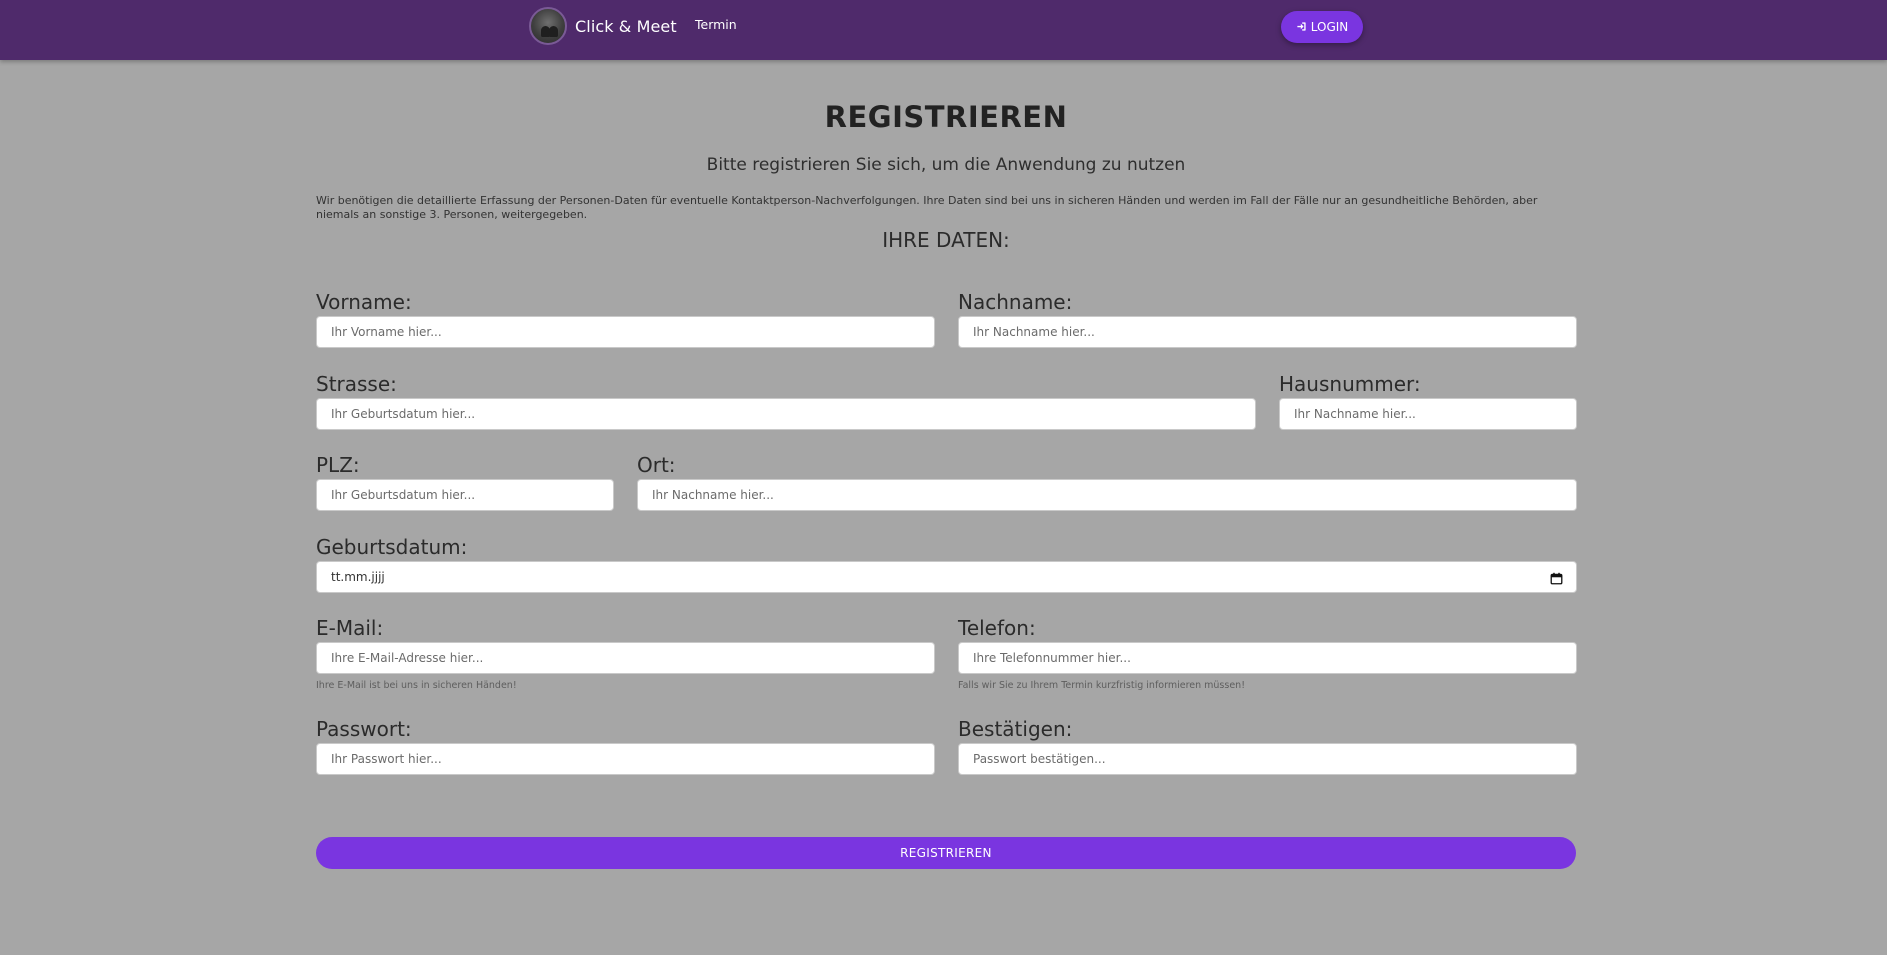 This screenshot has height=955, width=1887. Describe the element at coordinates (1015, 729) in the screenshot. I see `bestaetigen-label: Bestätigen:` at that location.